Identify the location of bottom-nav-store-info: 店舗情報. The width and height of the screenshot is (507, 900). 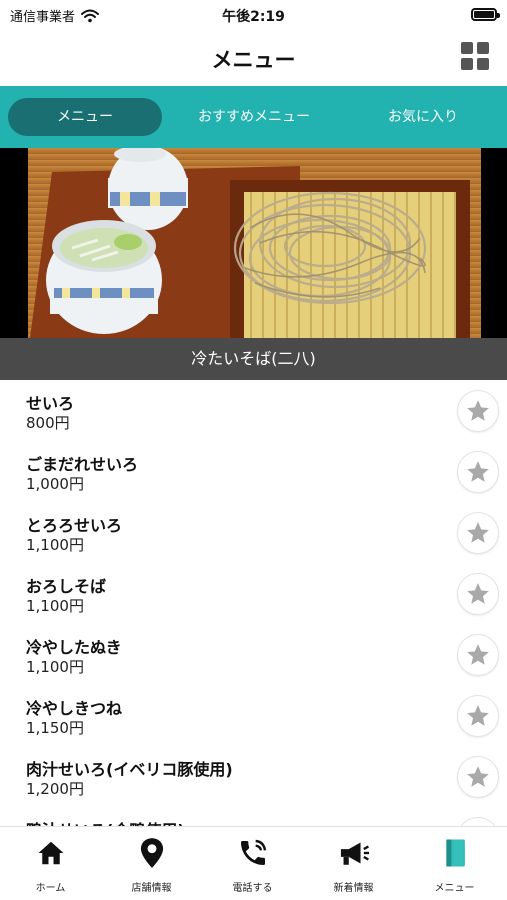
(151, 863).